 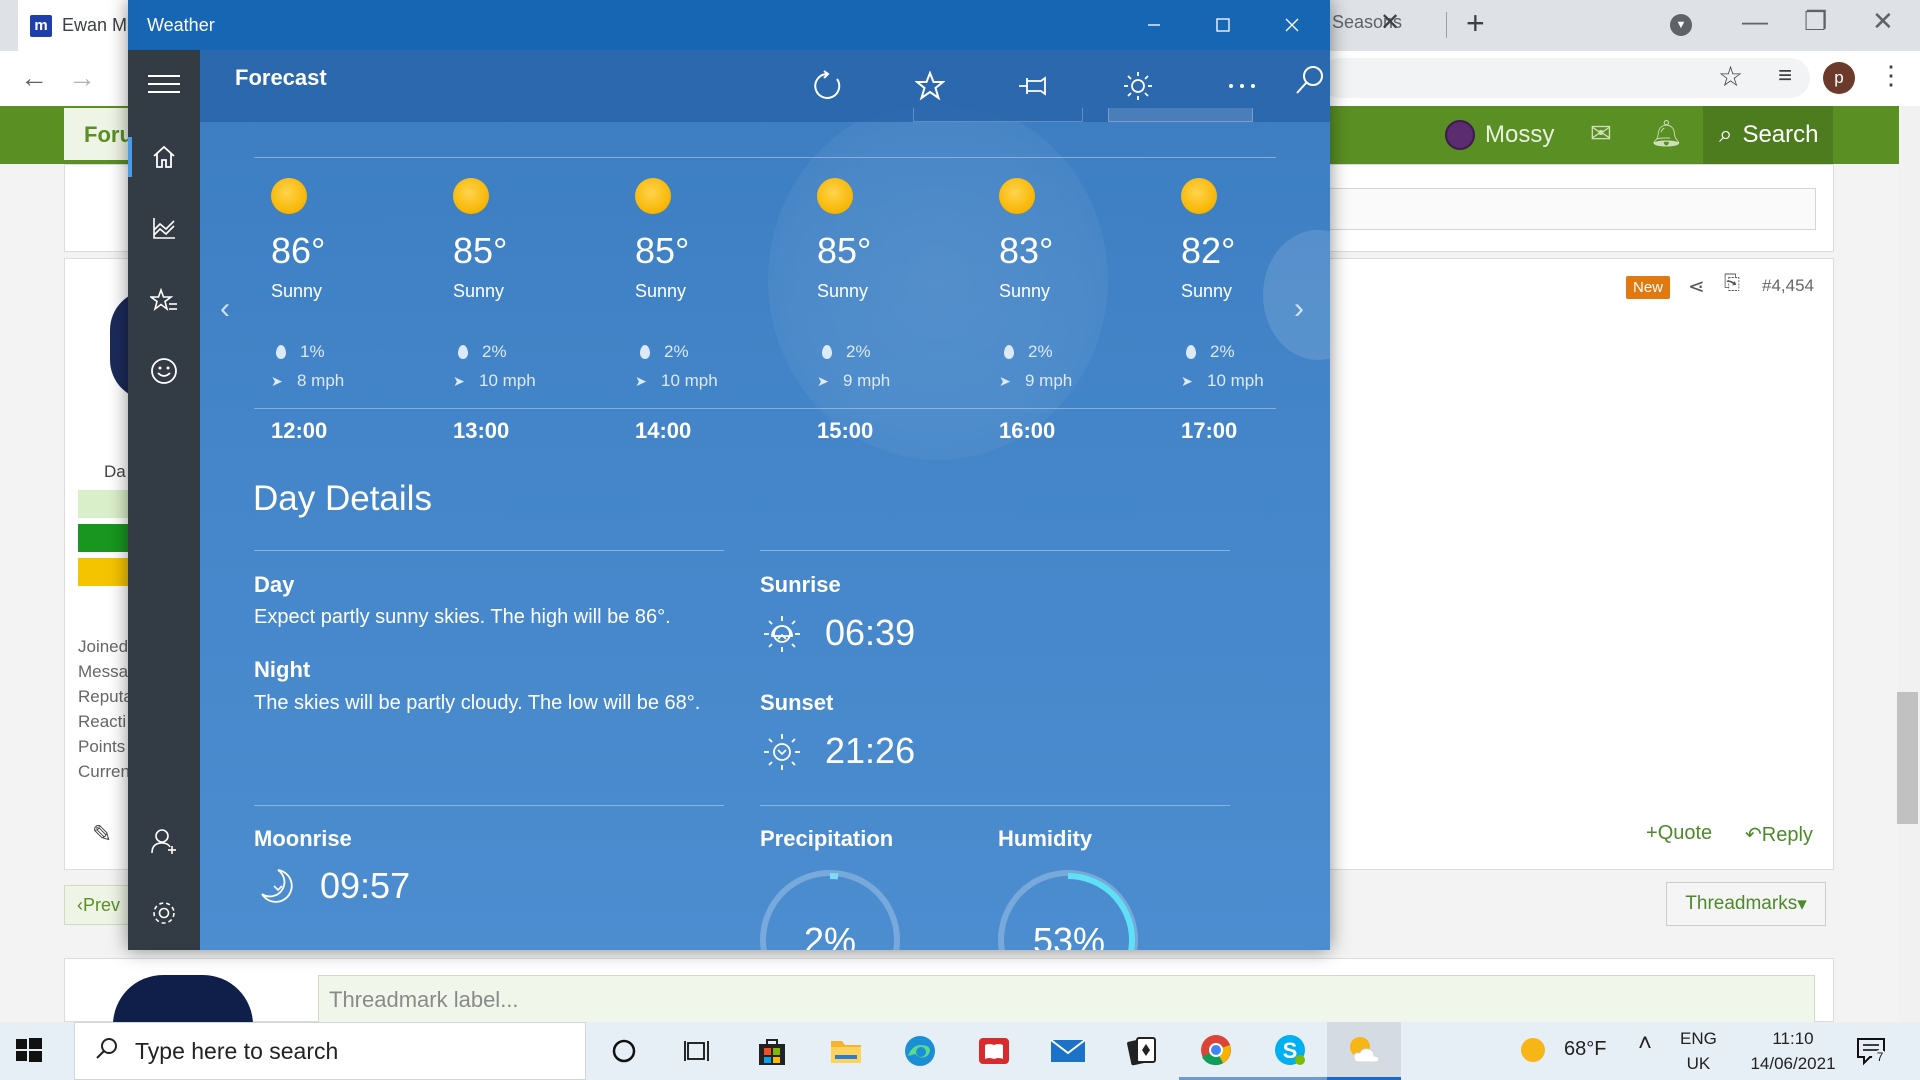 What do you see at coordinates (930, 86) in the screenshot?
I see `star-icon` at bounding box center [930, 86].